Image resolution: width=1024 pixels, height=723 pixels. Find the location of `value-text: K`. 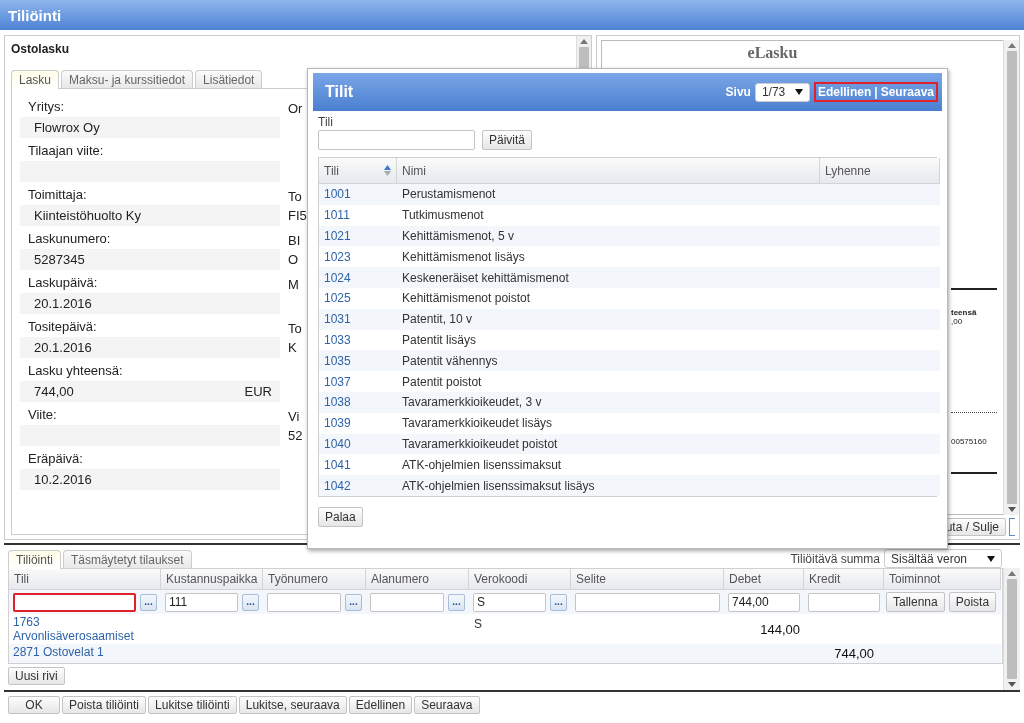

value-text: K is located at coordinates (292, 347).